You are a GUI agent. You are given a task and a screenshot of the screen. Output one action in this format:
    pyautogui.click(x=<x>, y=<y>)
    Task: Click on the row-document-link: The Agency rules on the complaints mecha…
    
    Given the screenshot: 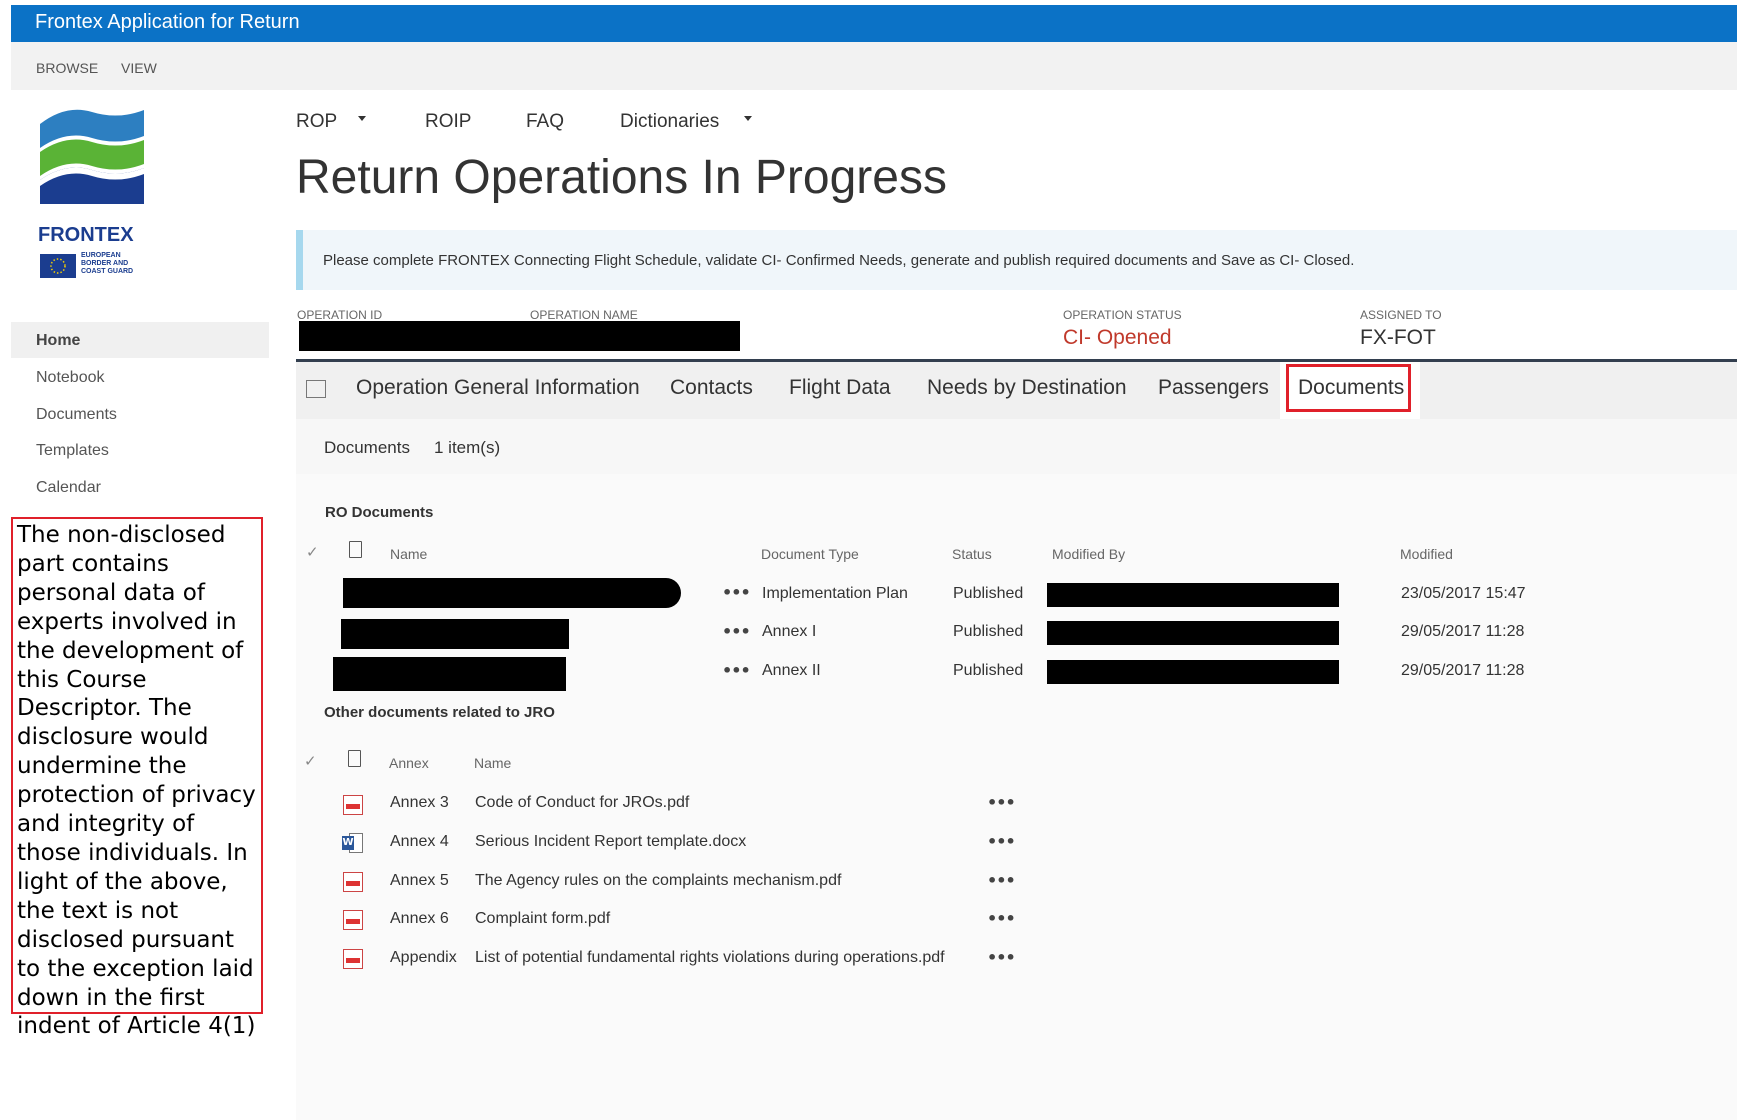 What is the action you would take?
    pyautogui.click(x=658, y=881)
    